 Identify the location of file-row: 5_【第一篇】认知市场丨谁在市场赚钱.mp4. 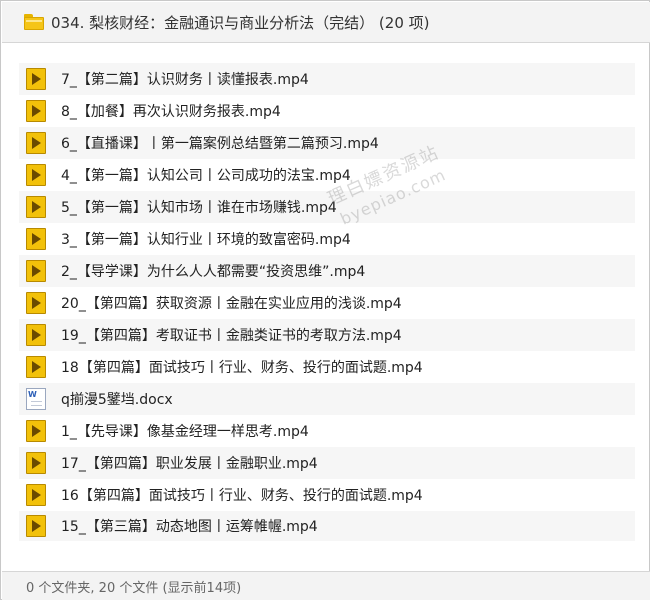
(327, 207).